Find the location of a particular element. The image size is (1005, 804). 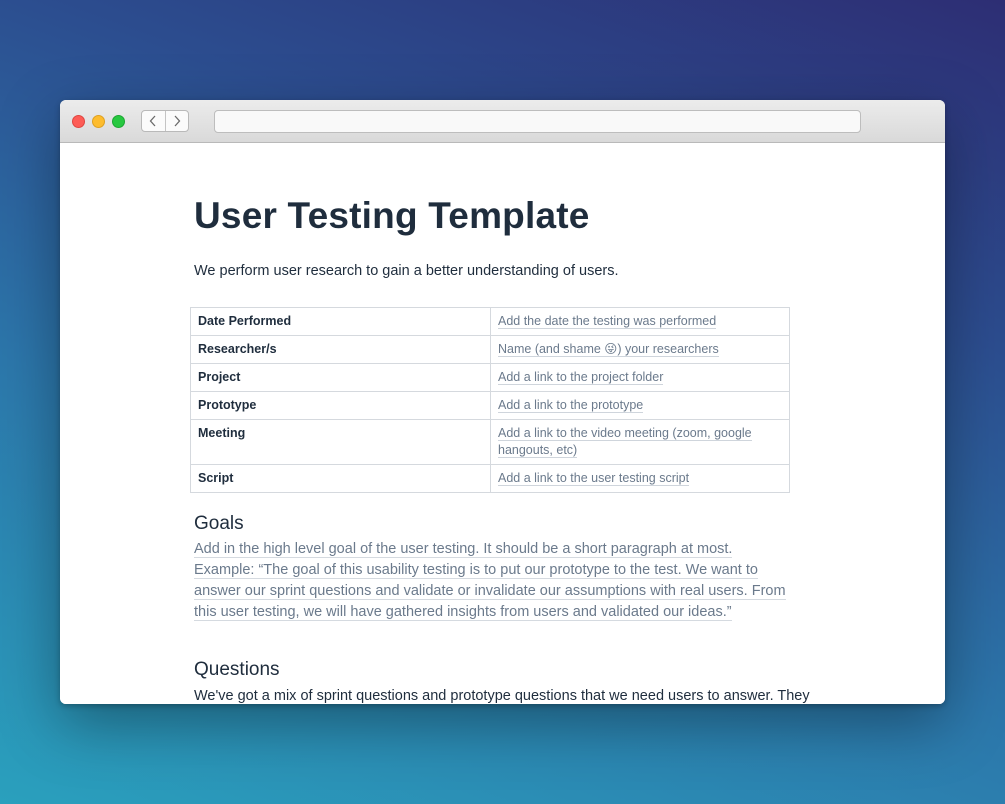

row-value-cell: Add the date the testing was performed is located at coordinates (640, 321).